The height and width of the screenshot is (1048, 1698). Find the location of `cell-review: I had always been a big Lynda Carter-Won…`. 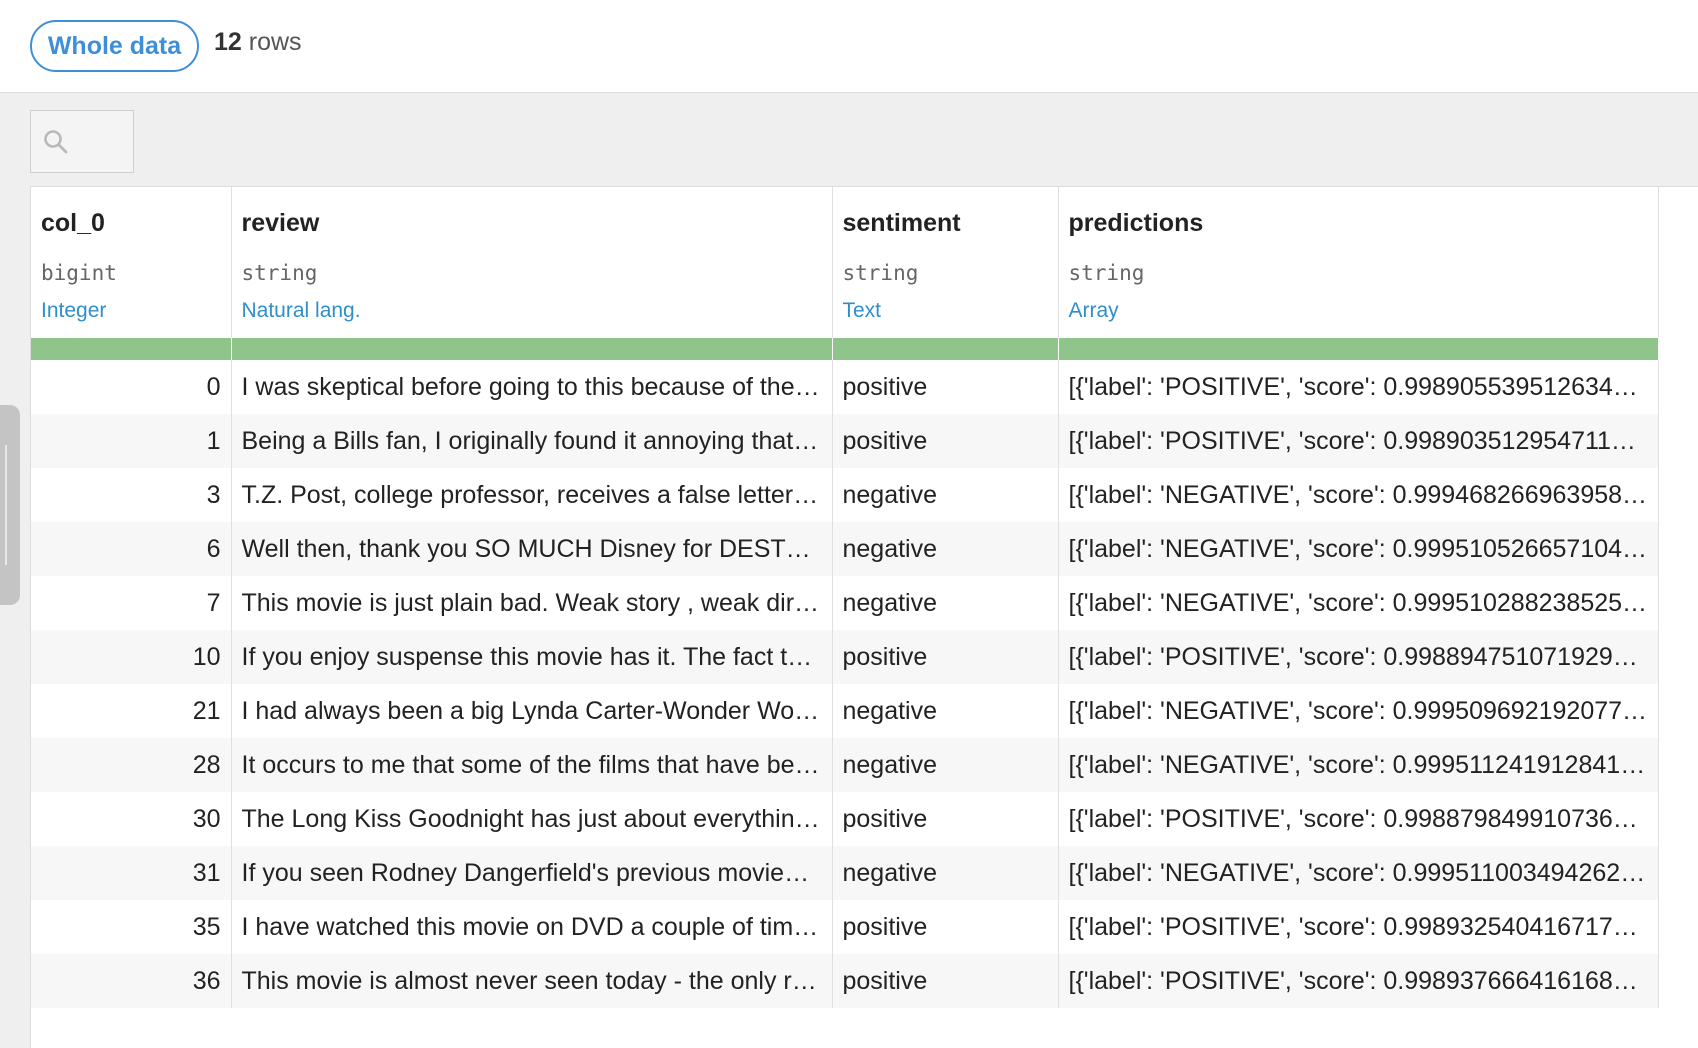

cell-review: I had always been a big Lynda Carter-Won… is located at coordinates (532, 711).